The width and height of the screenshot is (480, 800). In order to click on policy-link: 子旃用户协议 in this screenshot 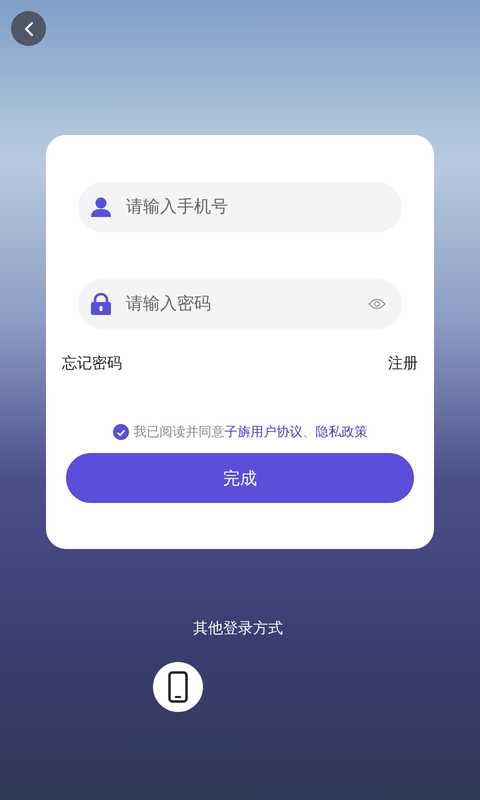, I will do `click(263, 432)`.